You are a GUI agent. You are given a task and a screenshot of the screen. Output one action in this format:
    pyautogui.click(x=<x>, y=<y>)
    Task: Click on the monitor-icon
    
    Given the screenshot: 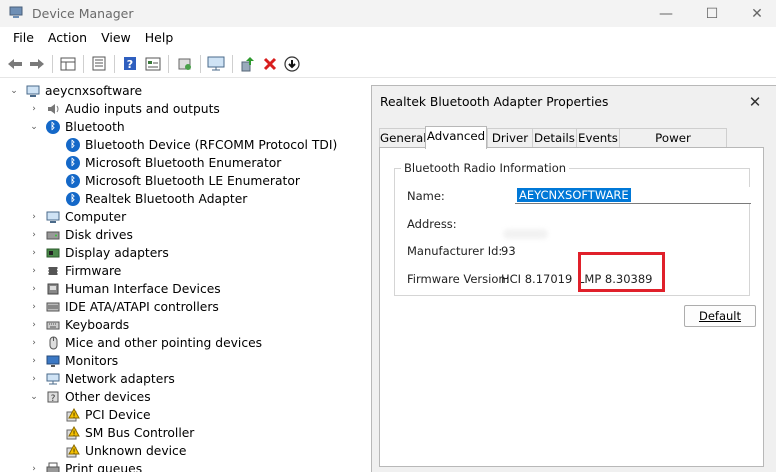 What is the action you would take?
    pyautogui.click(x=216, y=63)
    